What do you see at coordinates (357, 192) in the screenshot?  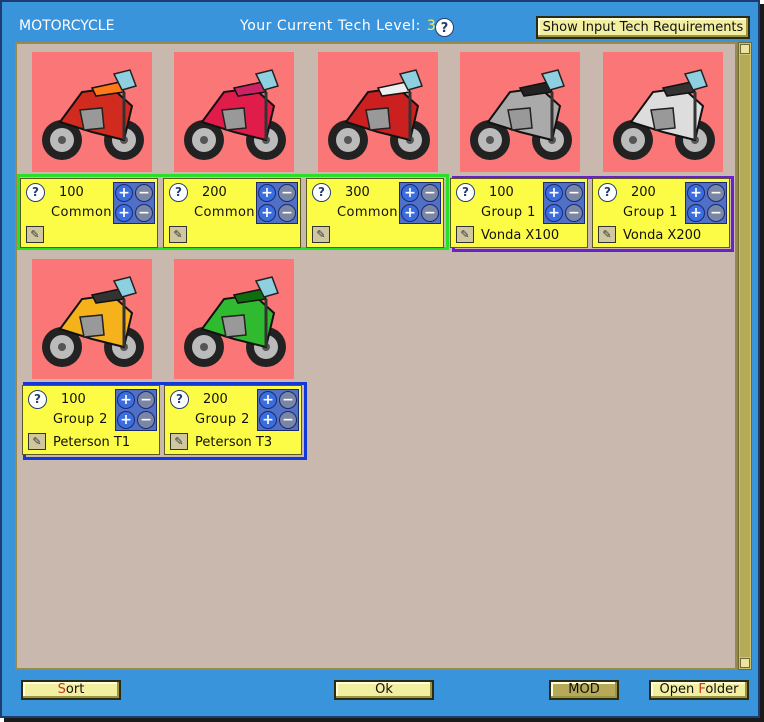 I see `item-value: 300` at bounding box center [357, 192].